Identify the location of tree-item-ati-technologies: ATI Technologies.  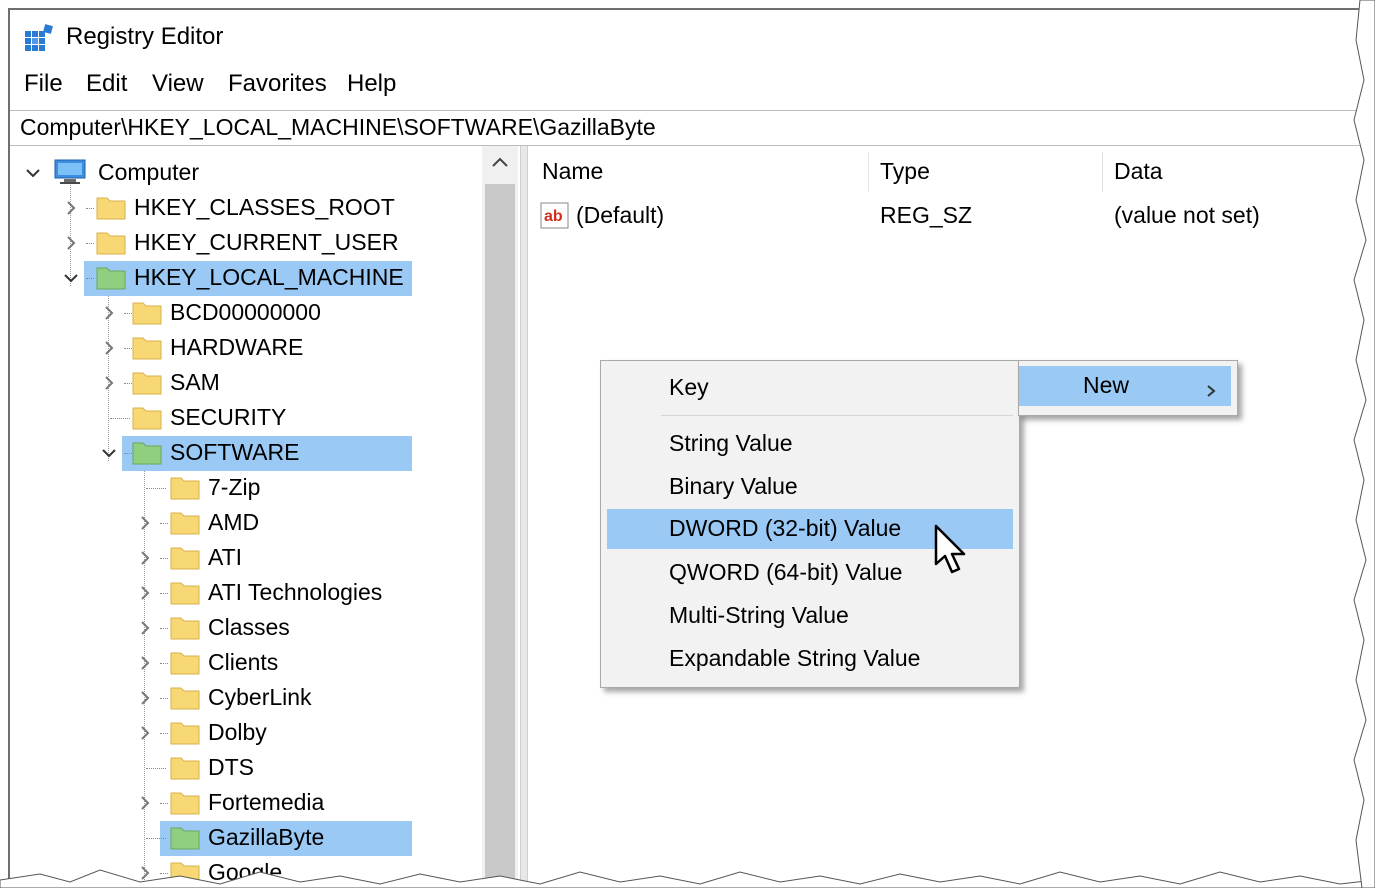
(245, 593).